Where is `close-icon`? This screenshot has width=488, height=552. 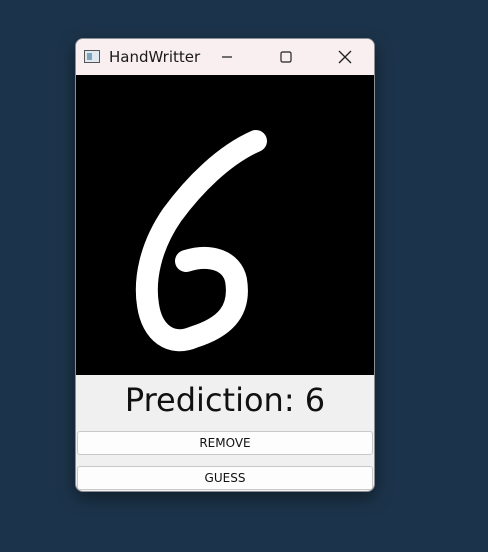 close-icon is located at coordinates (345, 57).